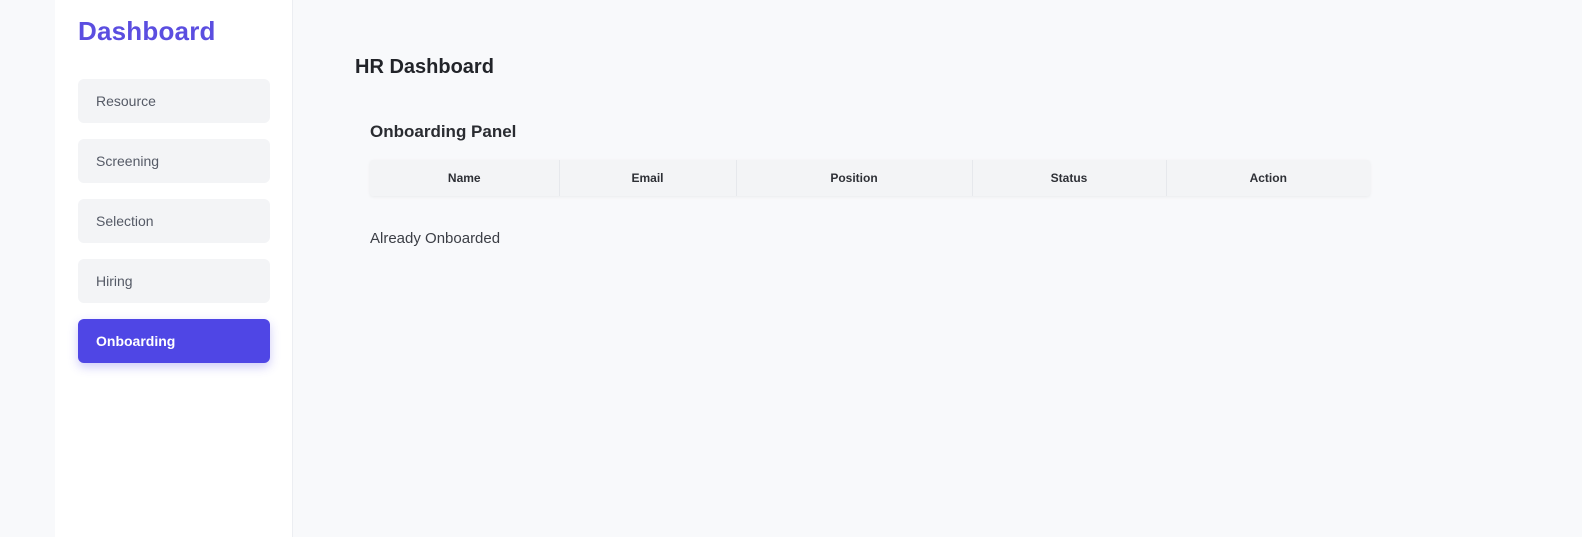 This screenshot has width=1582, height=537. I want to click on already-onboarded-heading: Already Onboarded, so click(435, 238).